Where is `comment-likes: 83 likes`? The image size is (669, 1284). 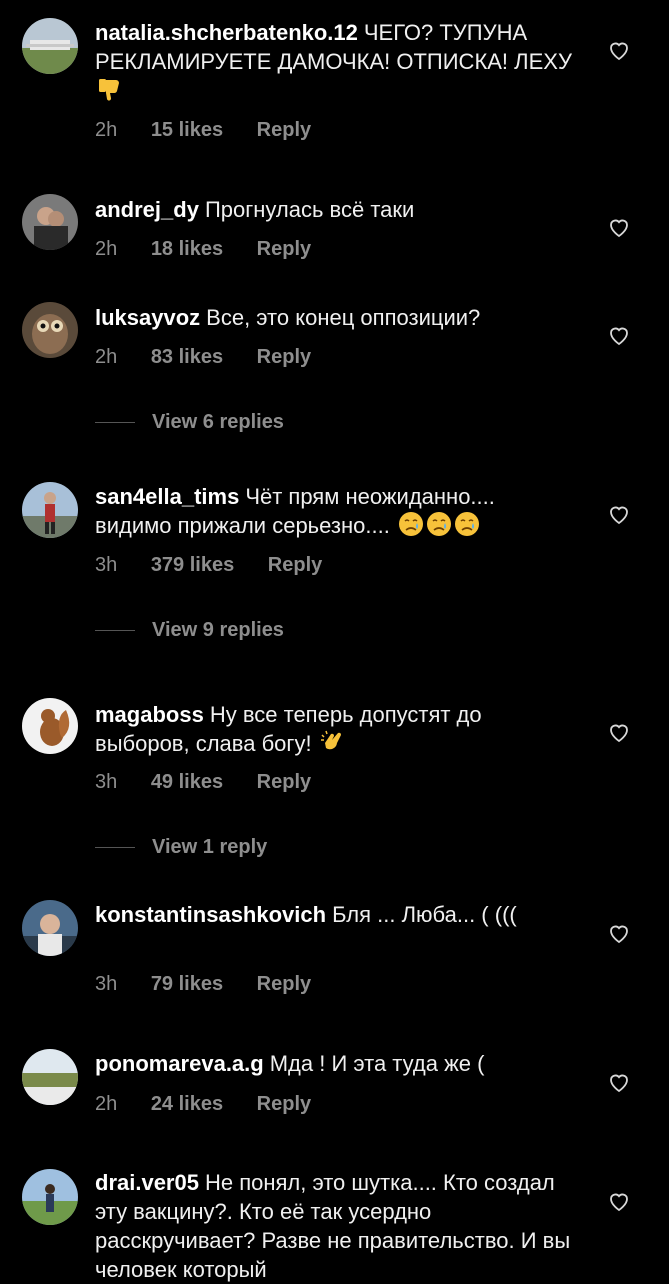
comment-likes: 83 likes is located at coordinates (187, 357).